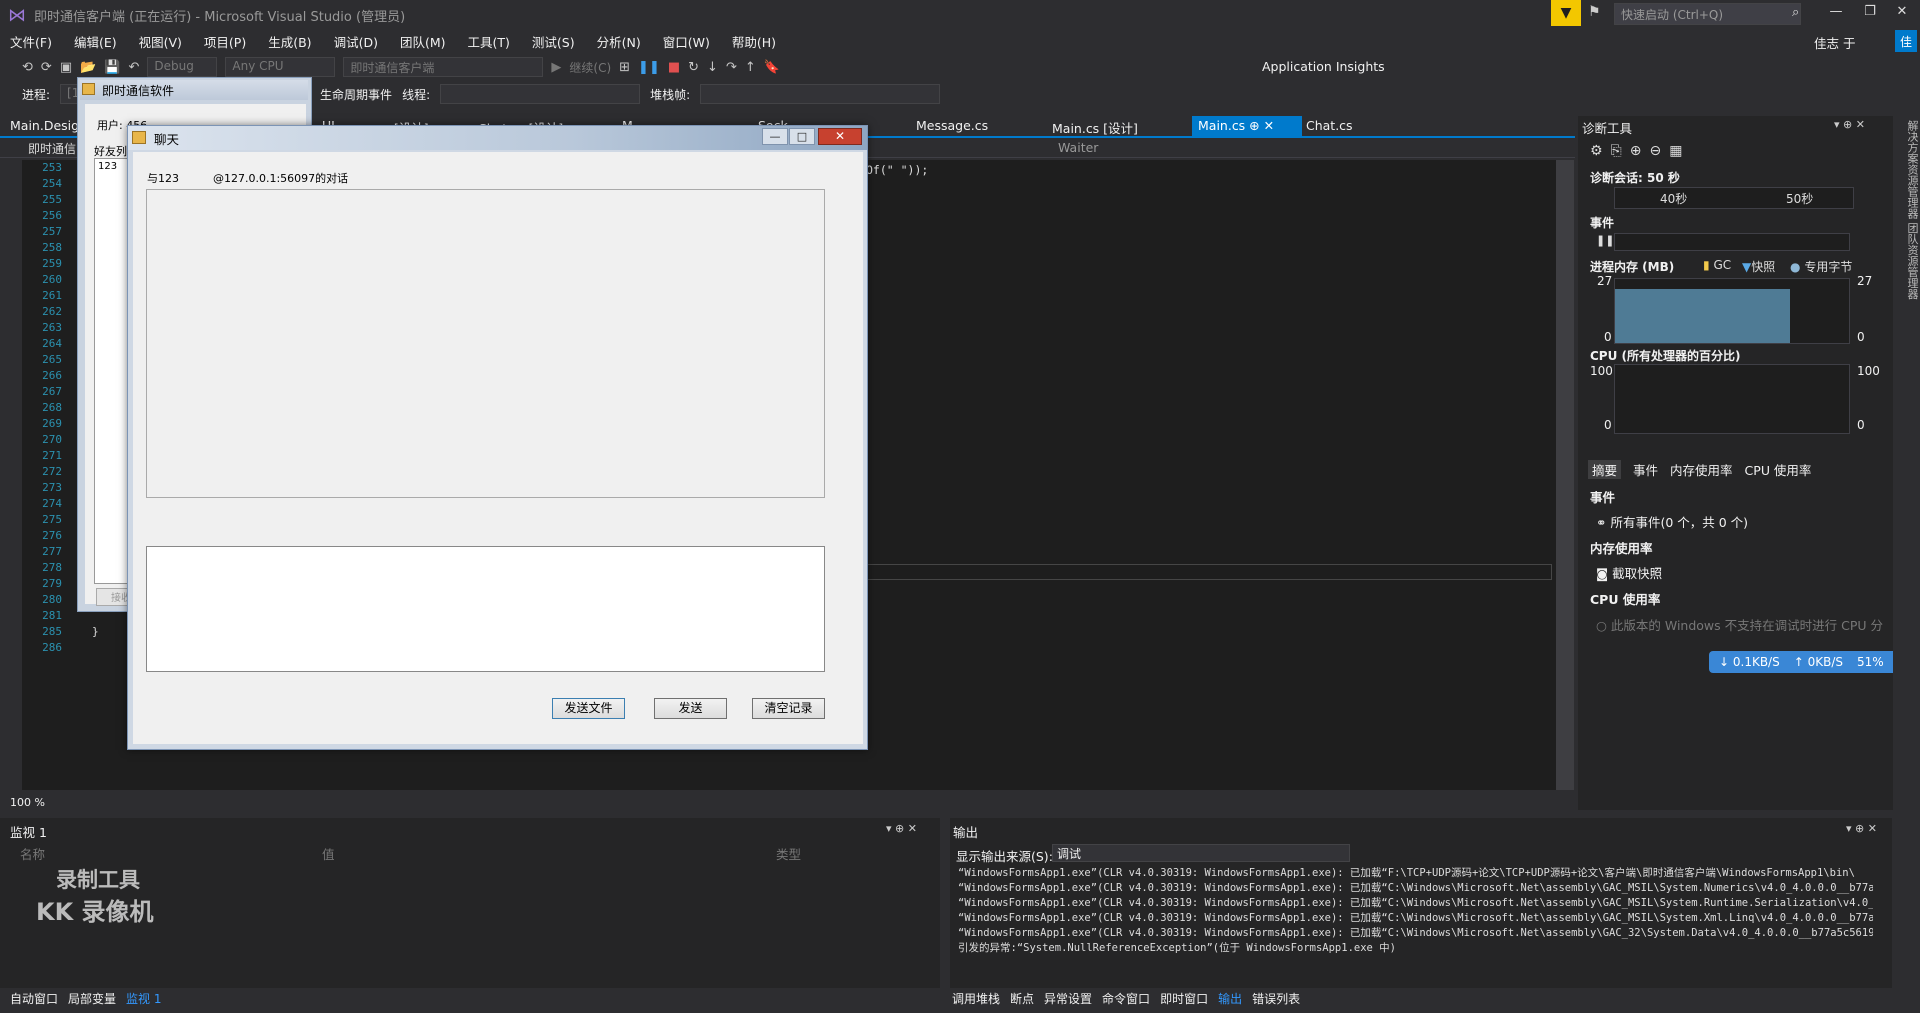  Describe the element at coordinates (802, 136) in the screenshot. I see `chat-maximize-button: □` at that location.